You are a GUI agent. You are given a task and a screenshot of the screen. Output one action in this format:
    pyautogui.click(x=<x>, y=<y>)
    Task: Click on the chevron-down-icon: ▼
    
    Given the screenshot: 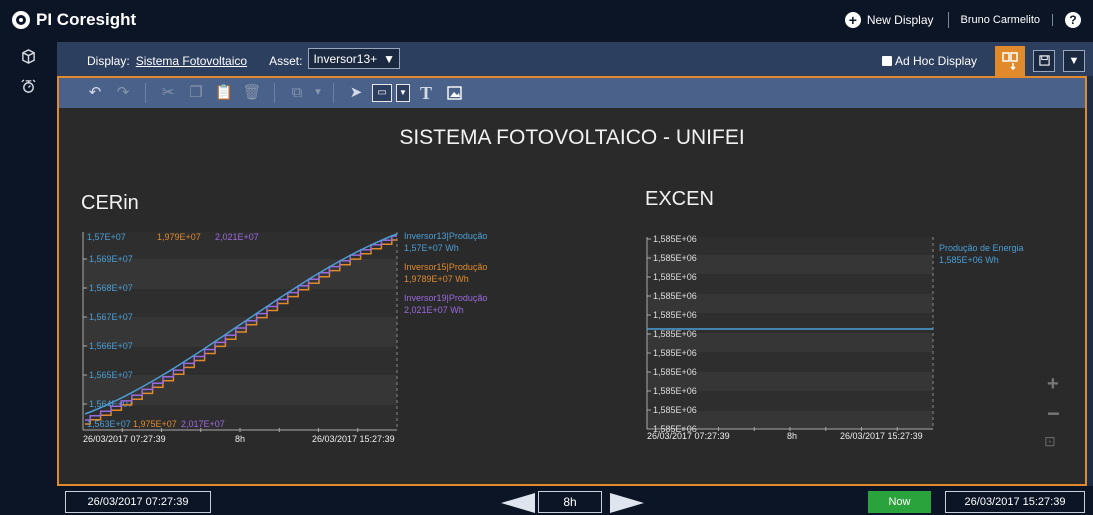 What is the action you would take?
    pyautogui.click(x=389, y=58)
    